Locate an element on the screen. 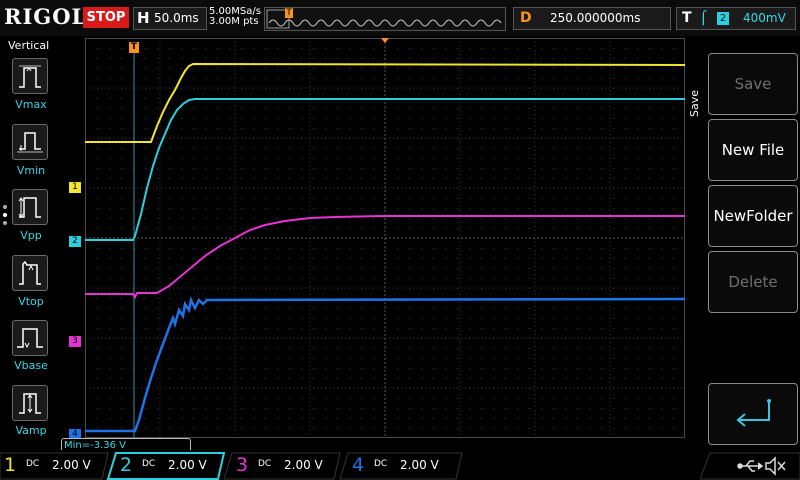  horizontal-timebase-box: H 50.0ms is located at coordinates (170, 18).